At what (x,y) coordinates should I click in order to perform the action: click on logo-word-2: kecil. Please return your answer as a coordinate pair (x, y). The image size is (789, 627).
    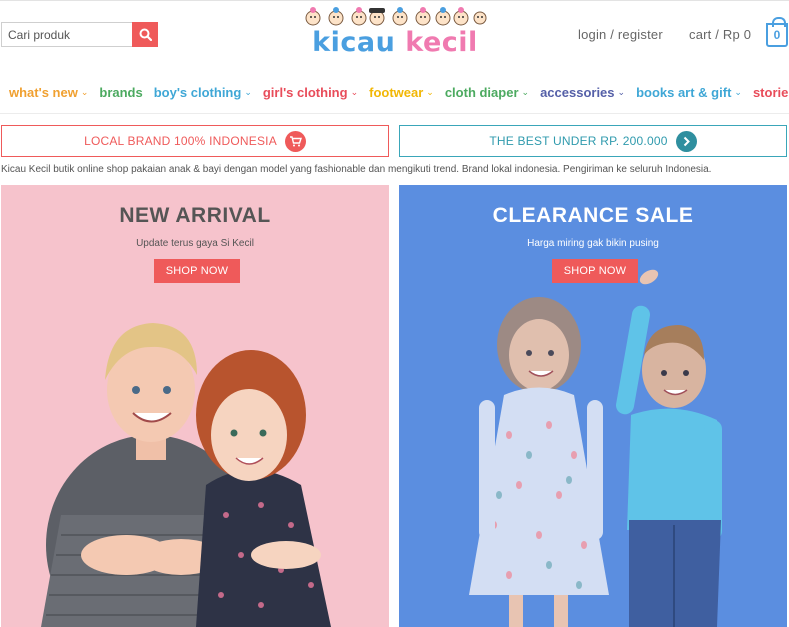
    Looking at the image, I should click on (441, 42).